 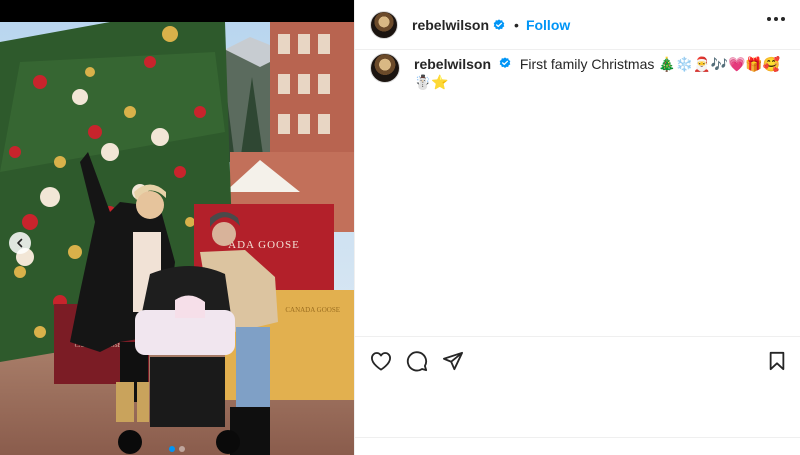 What do you see at coordinates (577, 437) in the screenshot?
I see `divider` at bounding box center [577, 437].